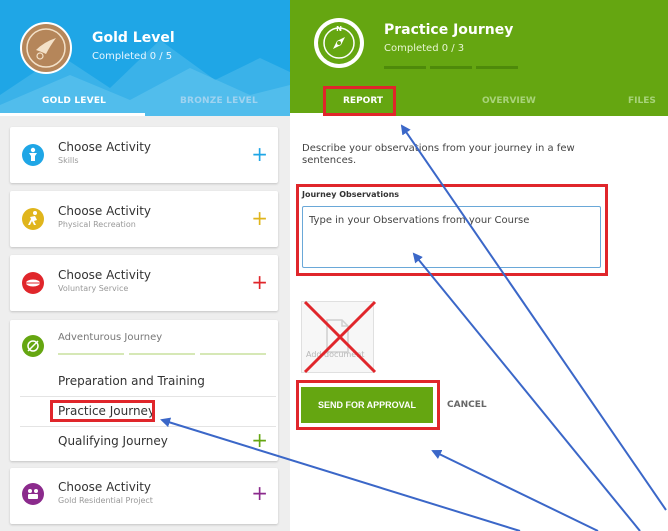 This screenshot has height=531, width=668. What do you see at coordinates (110, 337) in the screenshot?
I see `adventurous-title: Adventurous Journey` at bounding box center [110, 337].